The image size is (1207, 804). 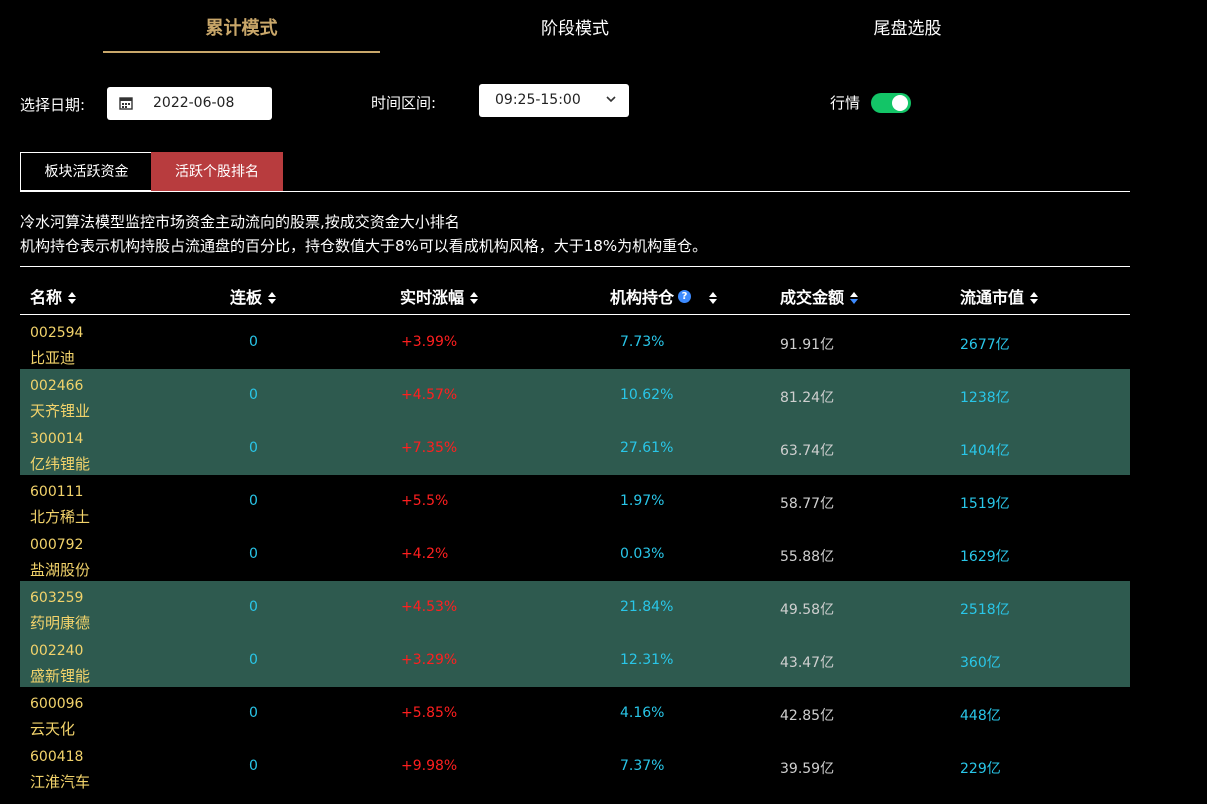 What do you see at coordinates (253, 296) in the screenshot?
I see `column-header-lianban: 连板` at bounding box center [253, 296].